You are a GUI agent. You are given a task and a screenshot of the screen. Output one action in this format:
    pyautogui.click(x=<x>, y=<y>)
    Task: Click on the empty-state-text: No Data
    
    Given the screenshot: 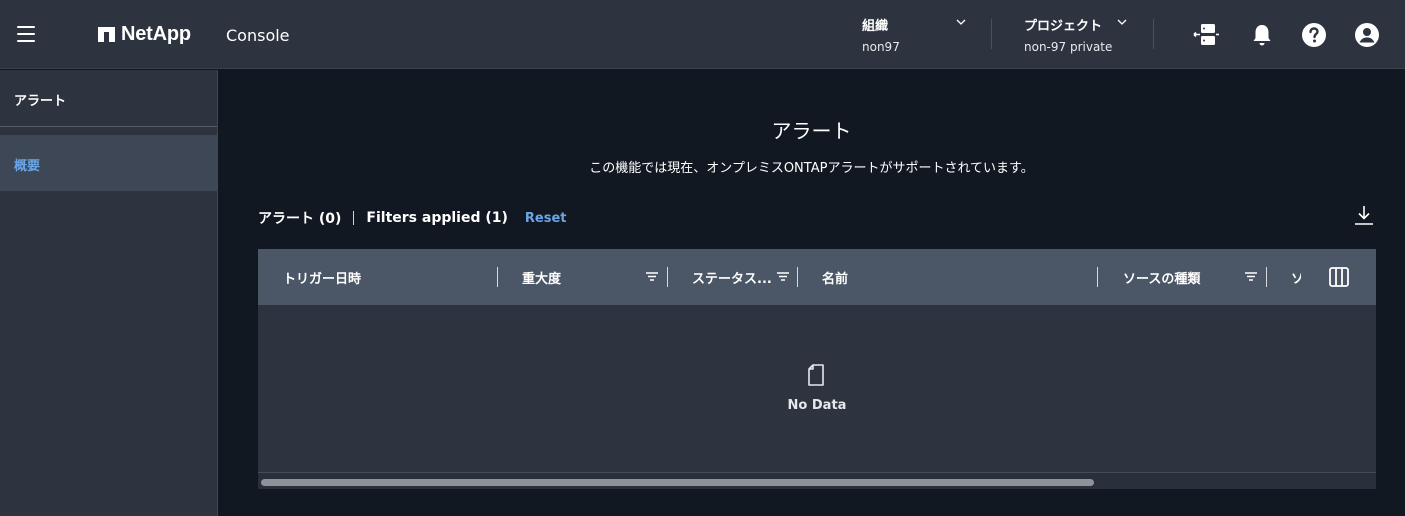 What is the action you would take?
    pyautogui.click(x=817, y=405)
    